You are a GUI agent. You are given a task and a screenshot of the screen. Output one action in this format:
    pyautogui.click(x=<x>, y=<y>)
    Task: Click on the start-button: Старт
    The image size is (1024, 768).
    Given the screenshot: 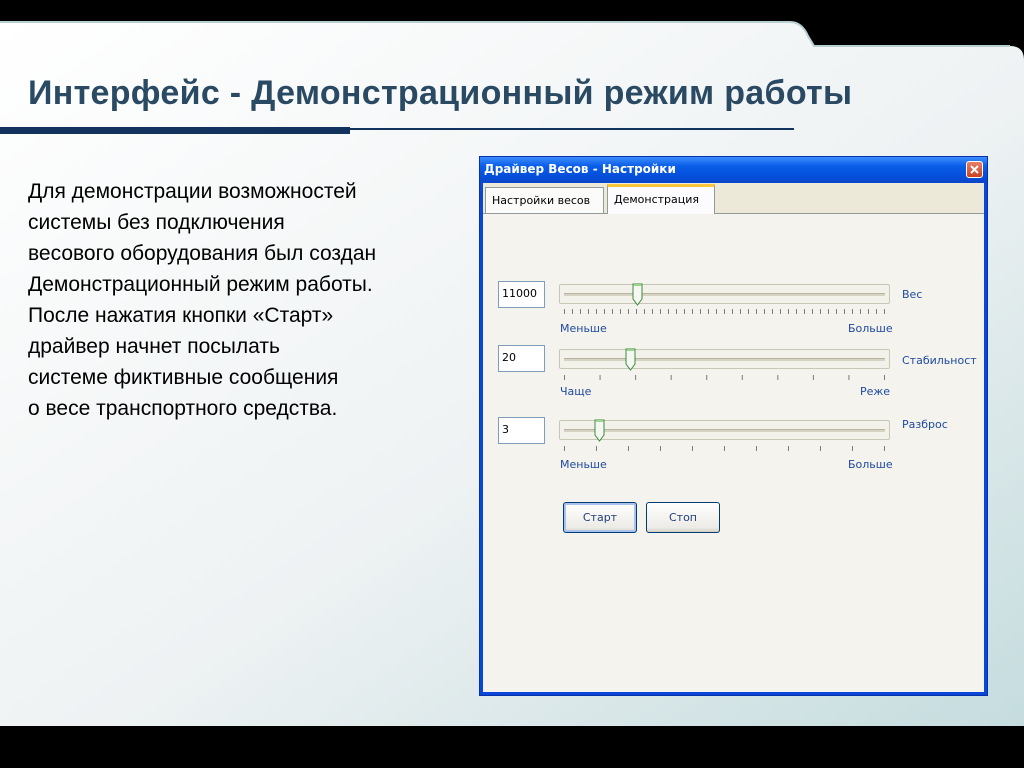 What is the action you would take?
    pyautogui.click(x=600, y=517)
    